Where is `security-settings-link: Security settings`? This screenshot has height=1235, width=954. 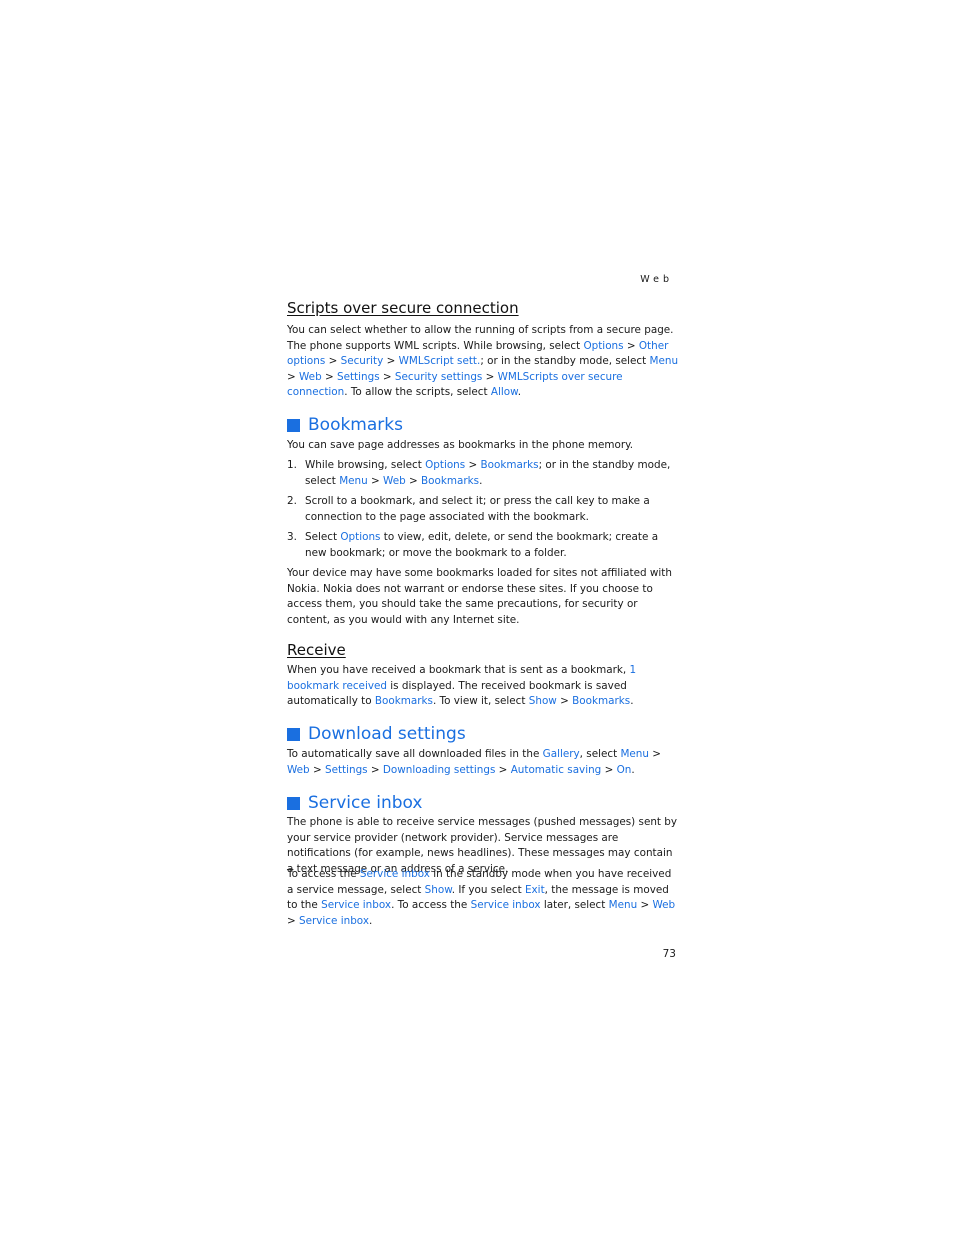
security-settings-link: Security settings is located at coordinates (438, 377).